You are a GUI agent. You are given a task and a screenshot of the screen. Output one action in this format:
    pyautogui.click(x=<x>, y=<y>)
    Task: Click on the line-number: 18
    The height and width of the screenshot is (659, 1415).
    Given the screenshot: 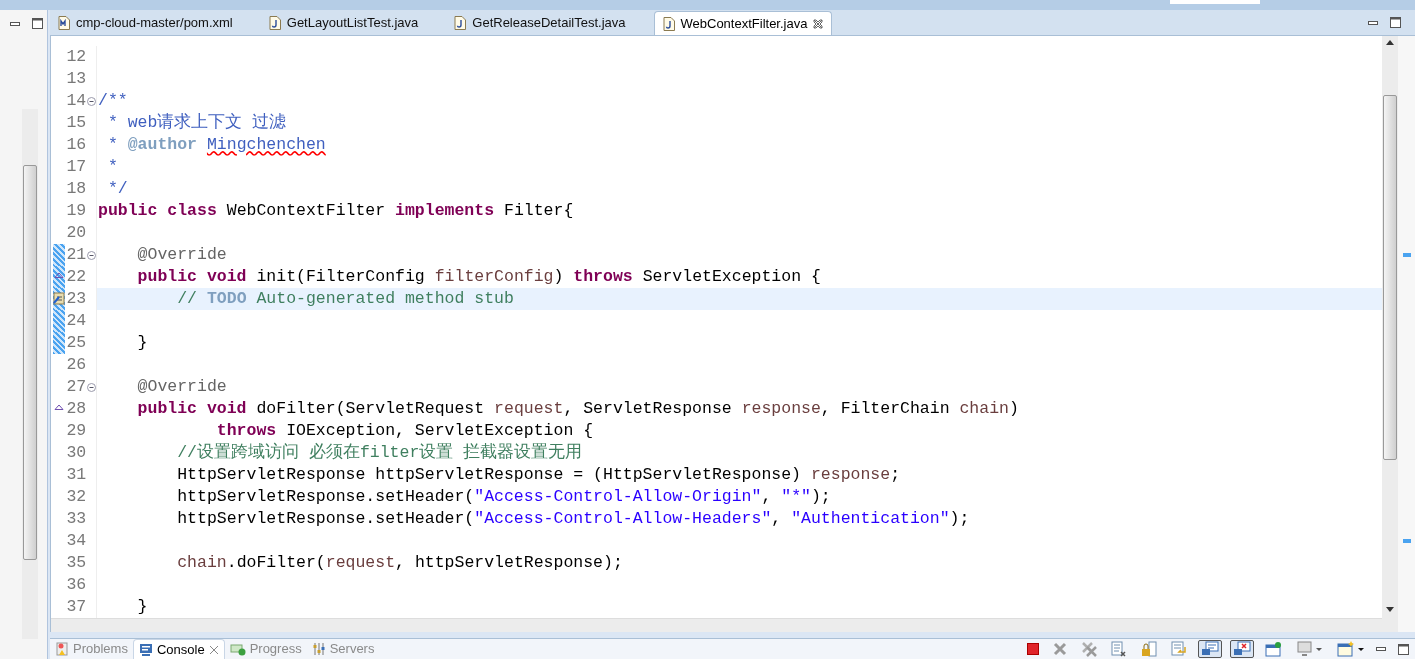 What is the action you would take?
    pyautogui.click(x=76, y=188)
    